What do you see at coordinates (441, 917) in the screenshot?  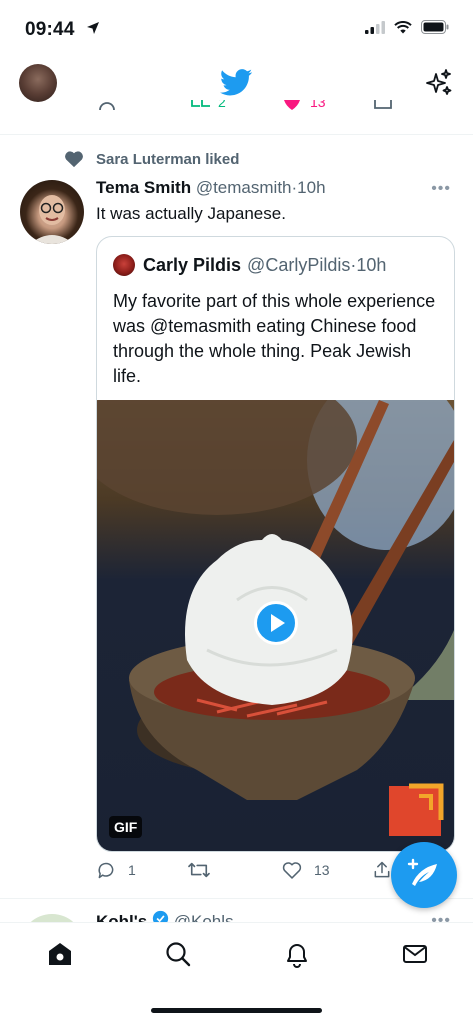 I see `next-tweet-more-button: •••` at bounding box center [441, 917].